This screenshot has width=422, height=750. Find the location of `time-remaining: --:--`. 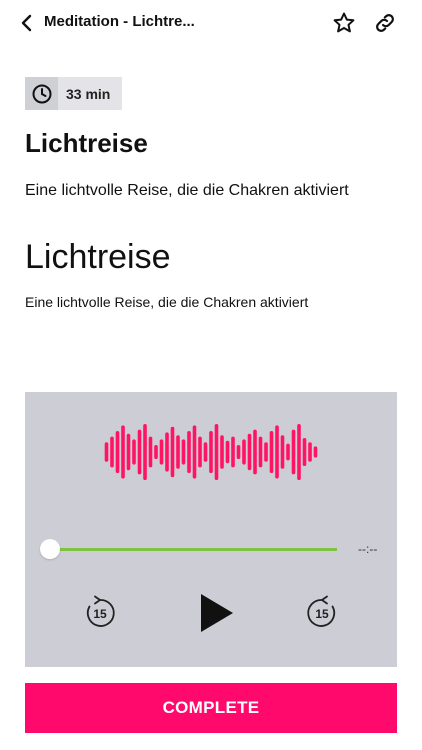

time-remaining: --:-- is located at coordinates (368, 549).